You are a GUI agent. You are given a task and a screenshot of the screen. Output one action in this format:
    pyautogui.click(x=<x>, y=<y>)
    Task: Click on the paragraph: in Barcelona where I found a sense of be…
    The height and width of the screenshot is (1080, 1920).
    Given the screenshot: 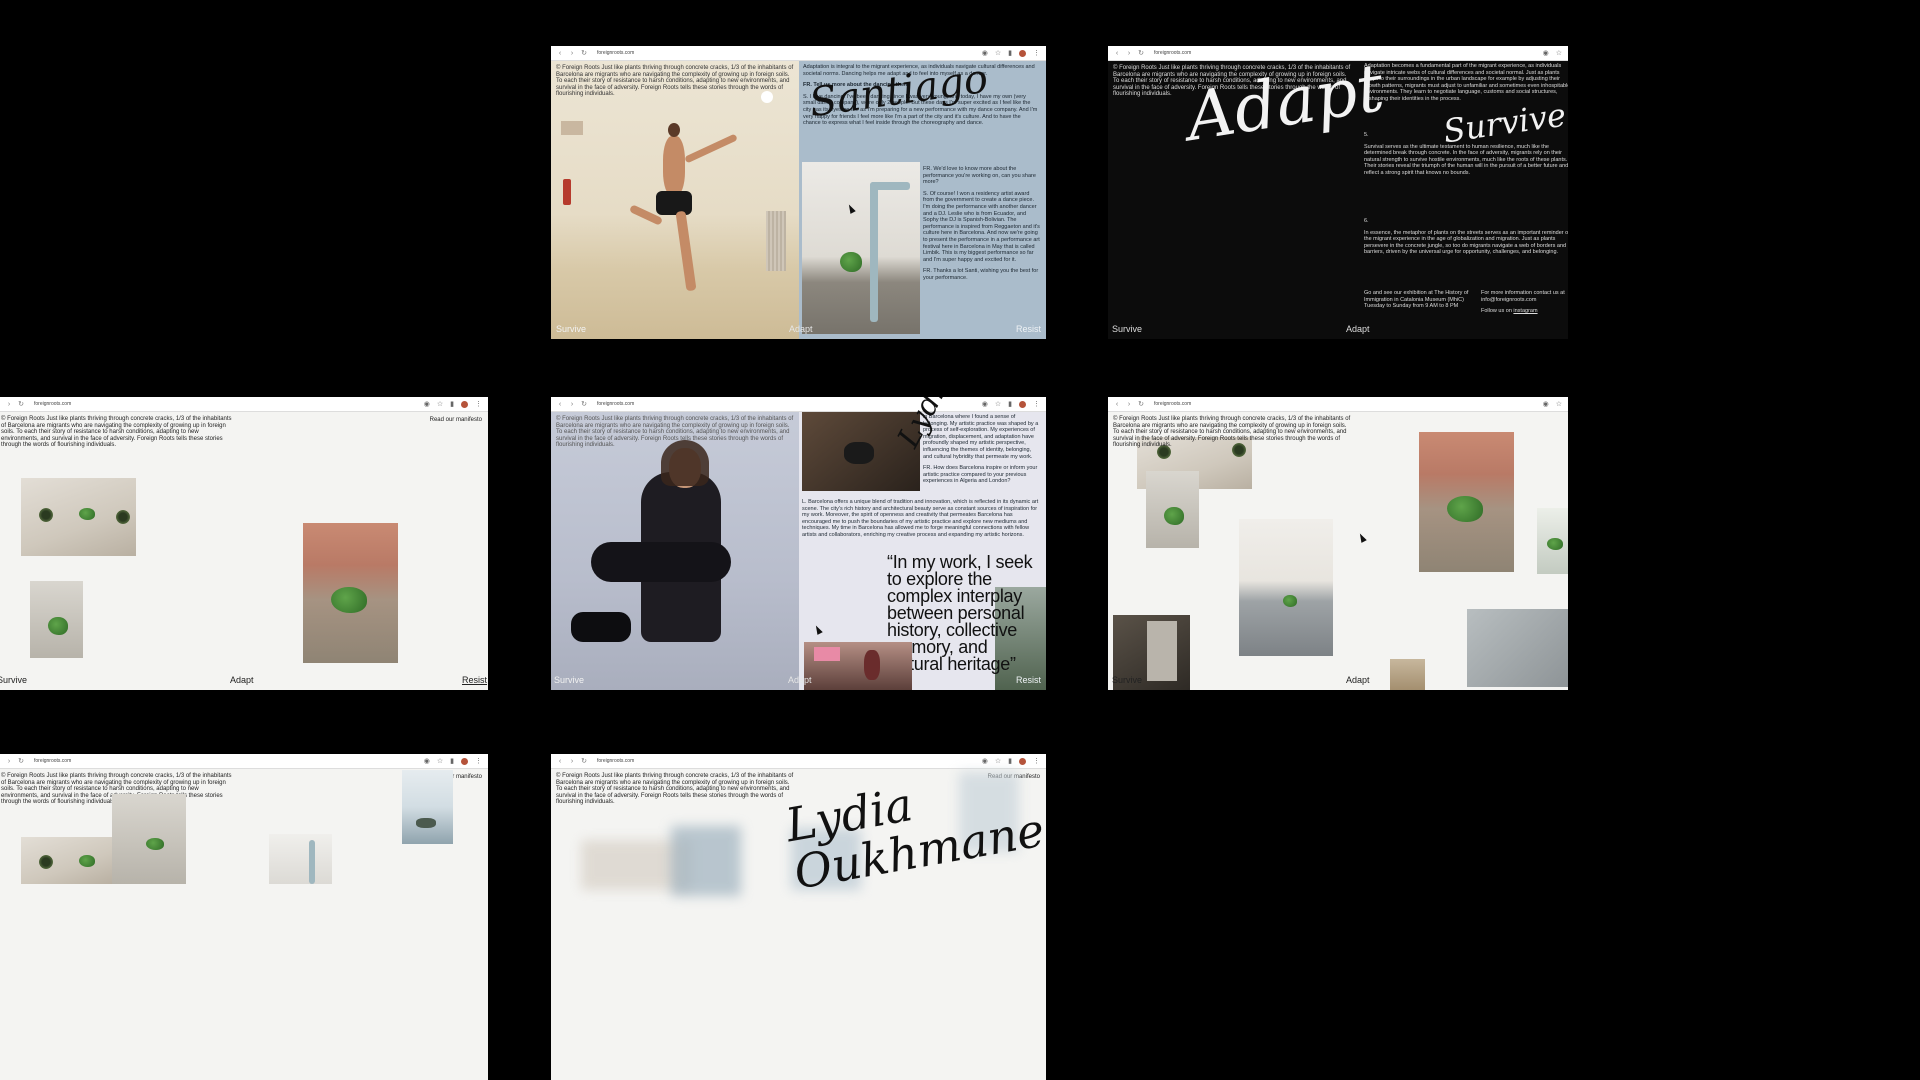 What is the action you would take?
    pyautogui.click(x=981, y=437)
    